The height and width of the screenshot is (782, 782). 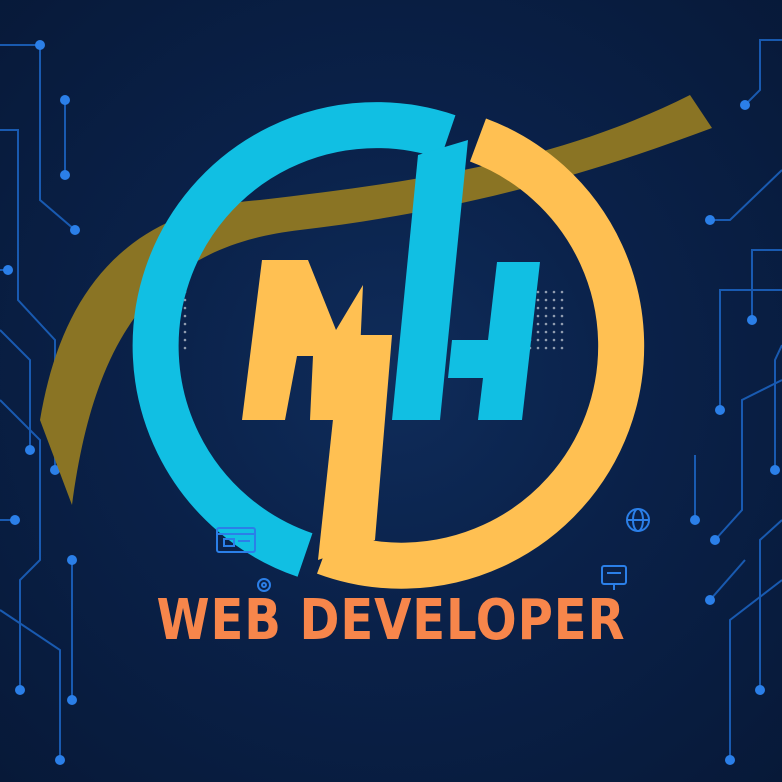 I want to click on globe-icon, so click(x=638, y=520).